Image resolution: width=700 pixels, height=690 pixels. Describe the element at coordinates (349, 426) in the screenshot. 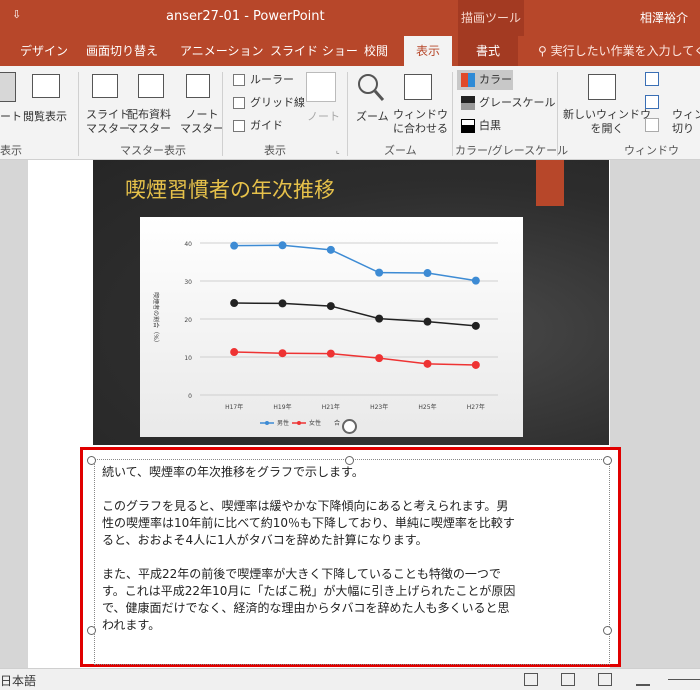

I see `rotate-handle-icon` at that location.